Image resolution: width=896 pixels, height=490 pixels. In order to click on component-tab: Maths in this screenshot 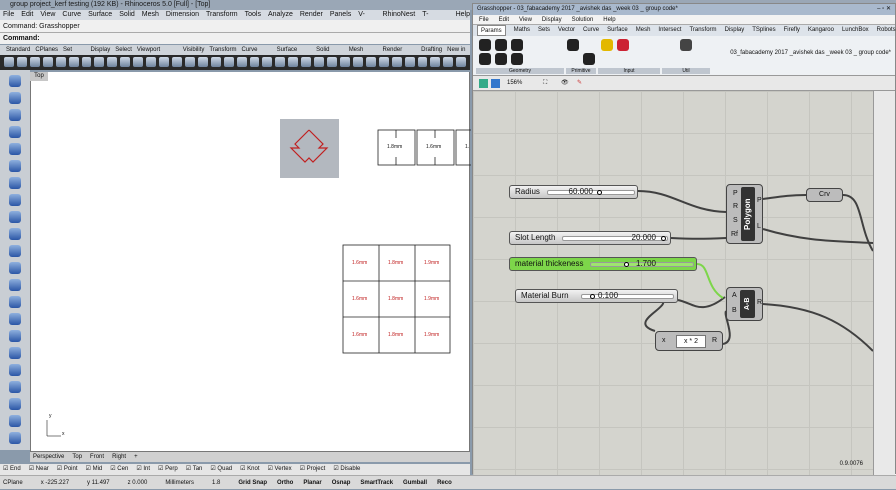, I will do `click(522, 30)`.